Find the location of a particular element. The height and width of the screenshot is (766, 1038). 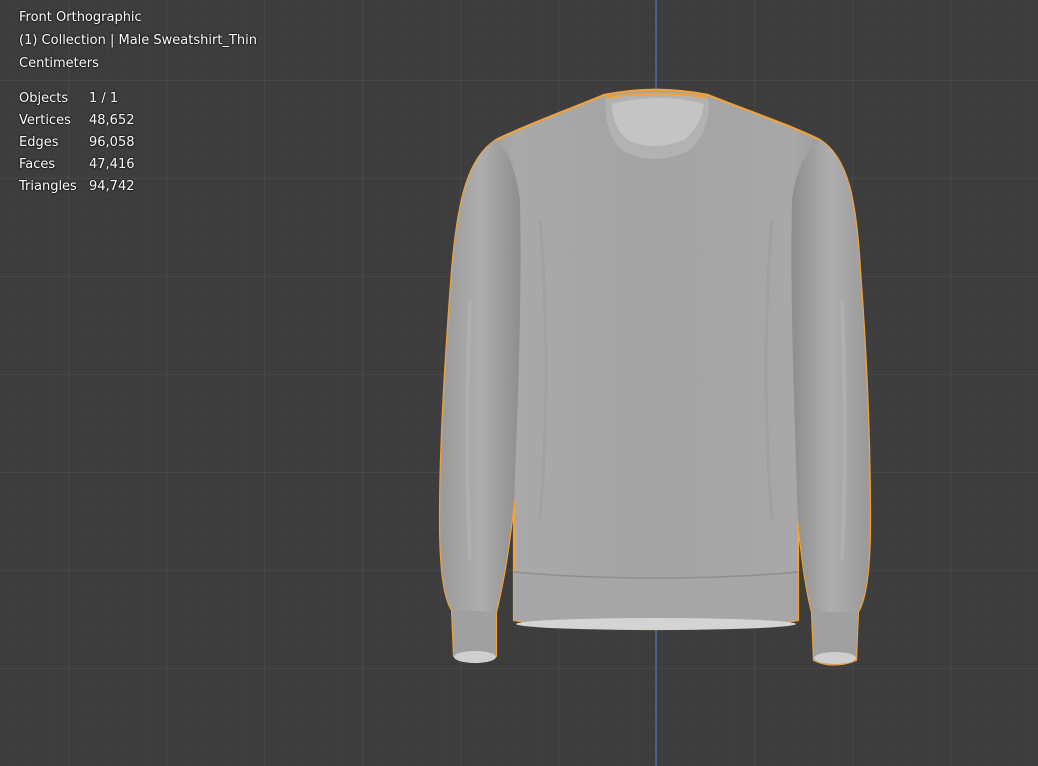

hem-opening is located at coordinates (656, 624).